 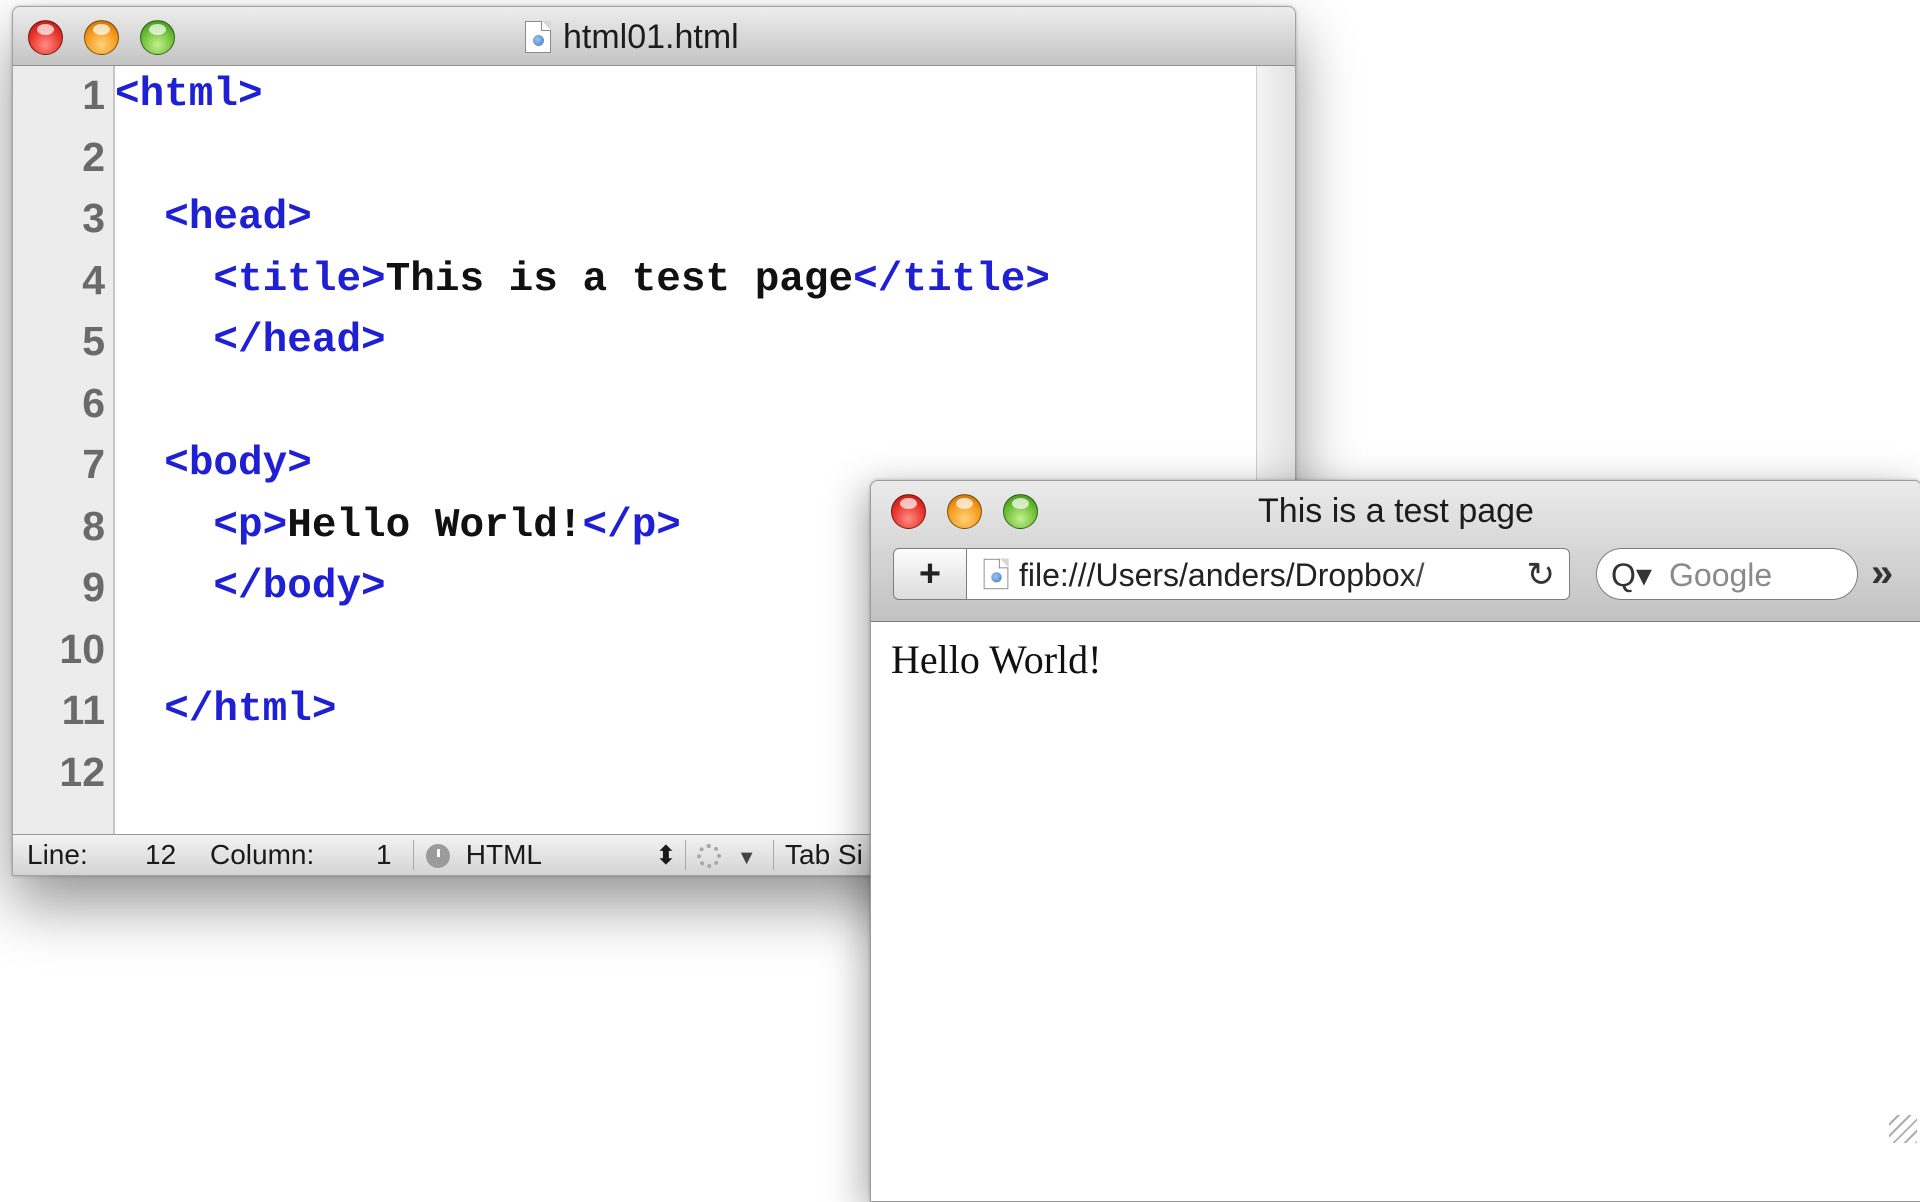 I want to click on code-line: </body>, so click(x=250, y=587).